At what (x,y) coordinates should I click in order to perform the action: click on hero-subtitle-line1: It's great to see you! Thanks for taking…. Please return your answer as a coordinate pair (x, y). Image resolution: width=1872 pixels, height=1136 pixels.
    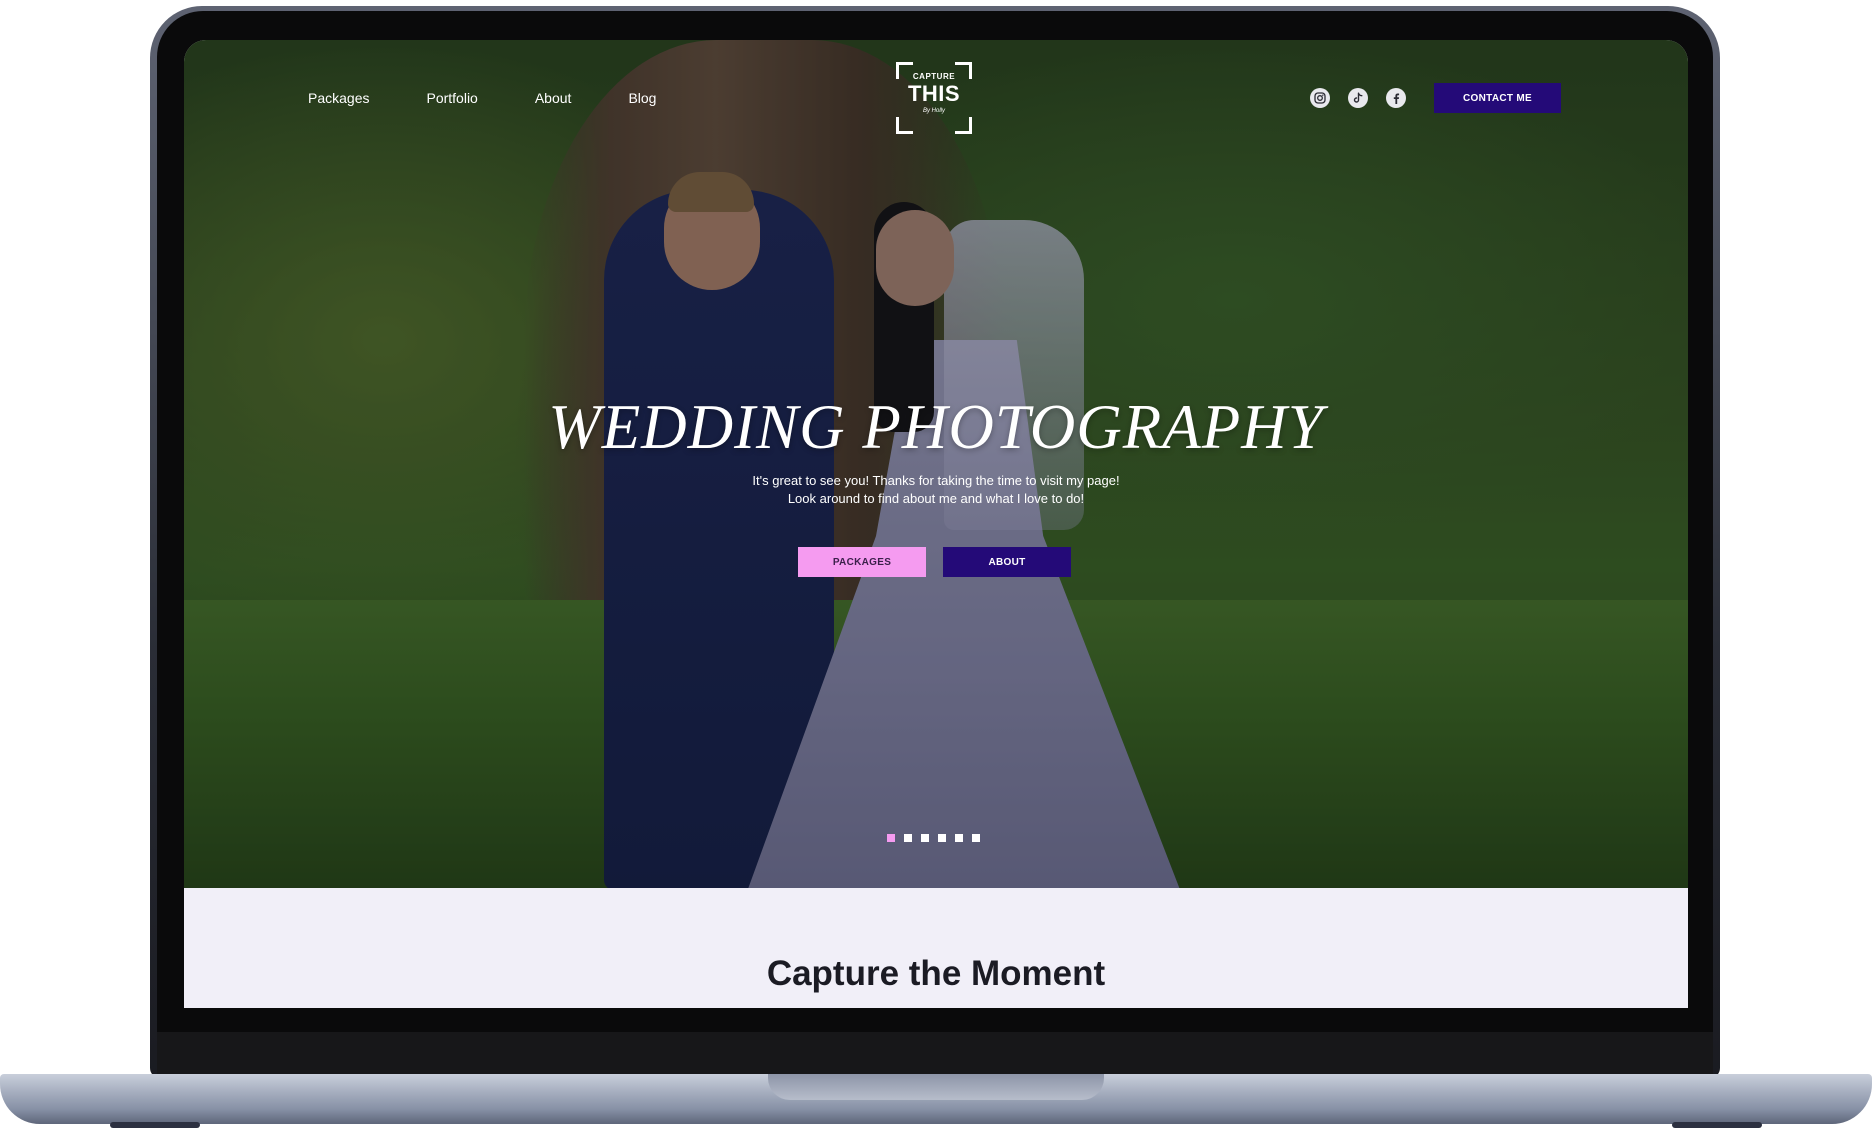
    Looking at the image, I should click on (936, 480).